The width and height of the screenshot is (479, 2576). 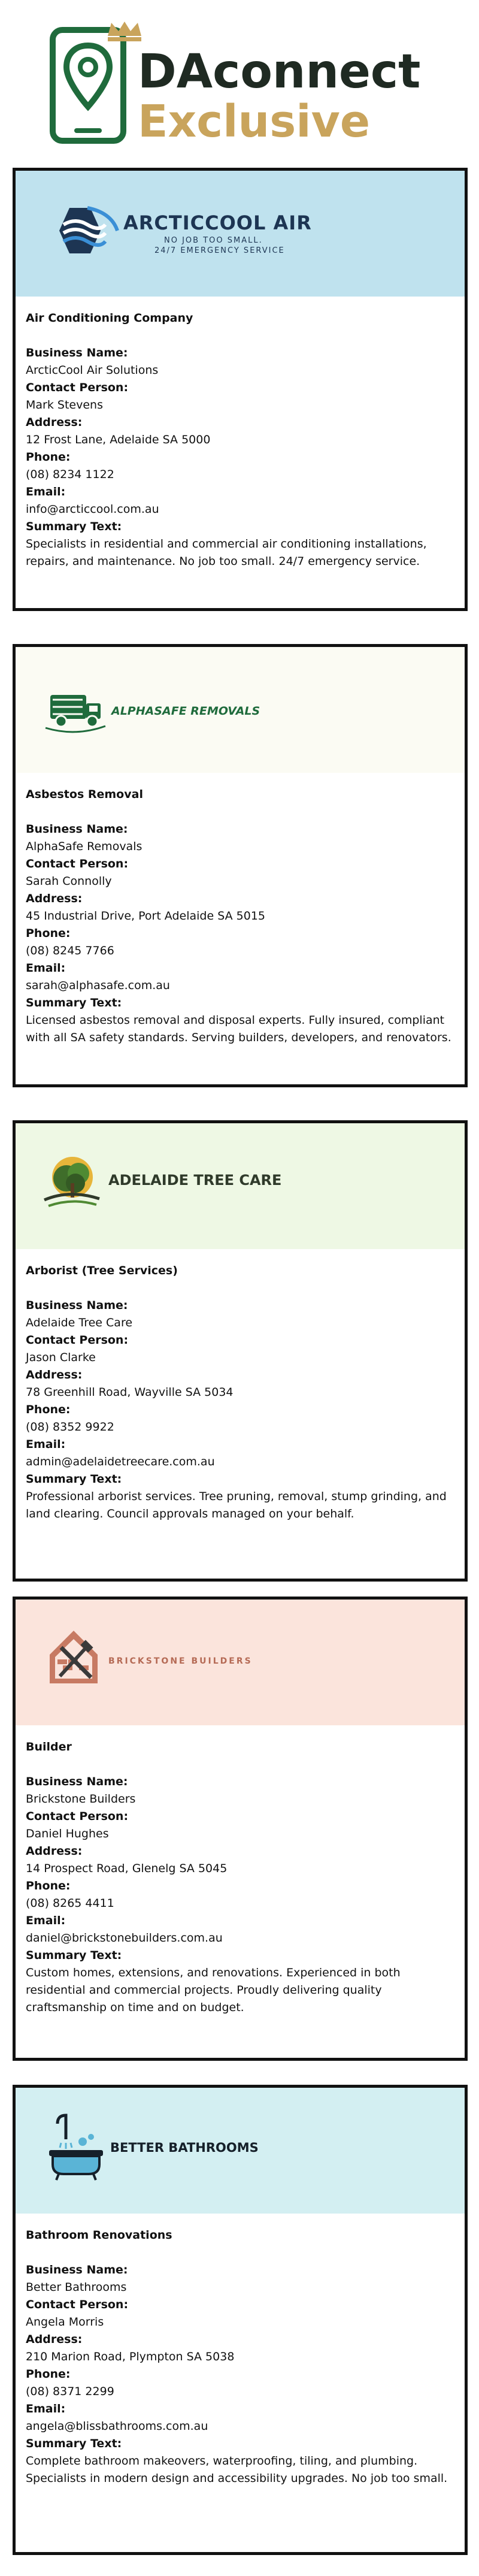 I want to click on brickstone-logo: BRICKSTONE BUILDERS, so click(x=151, y=1657).